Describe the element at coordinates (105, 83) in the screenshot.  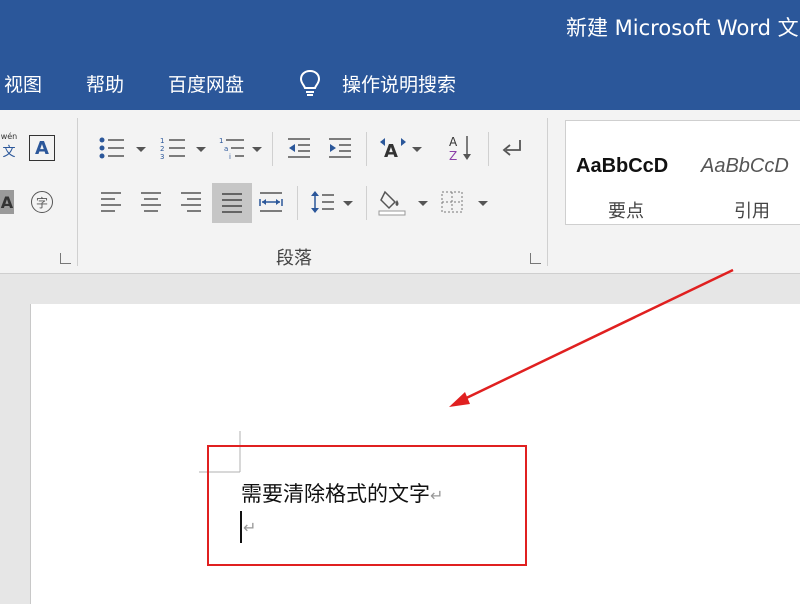
I see `tab-help: 帮助` at that location.